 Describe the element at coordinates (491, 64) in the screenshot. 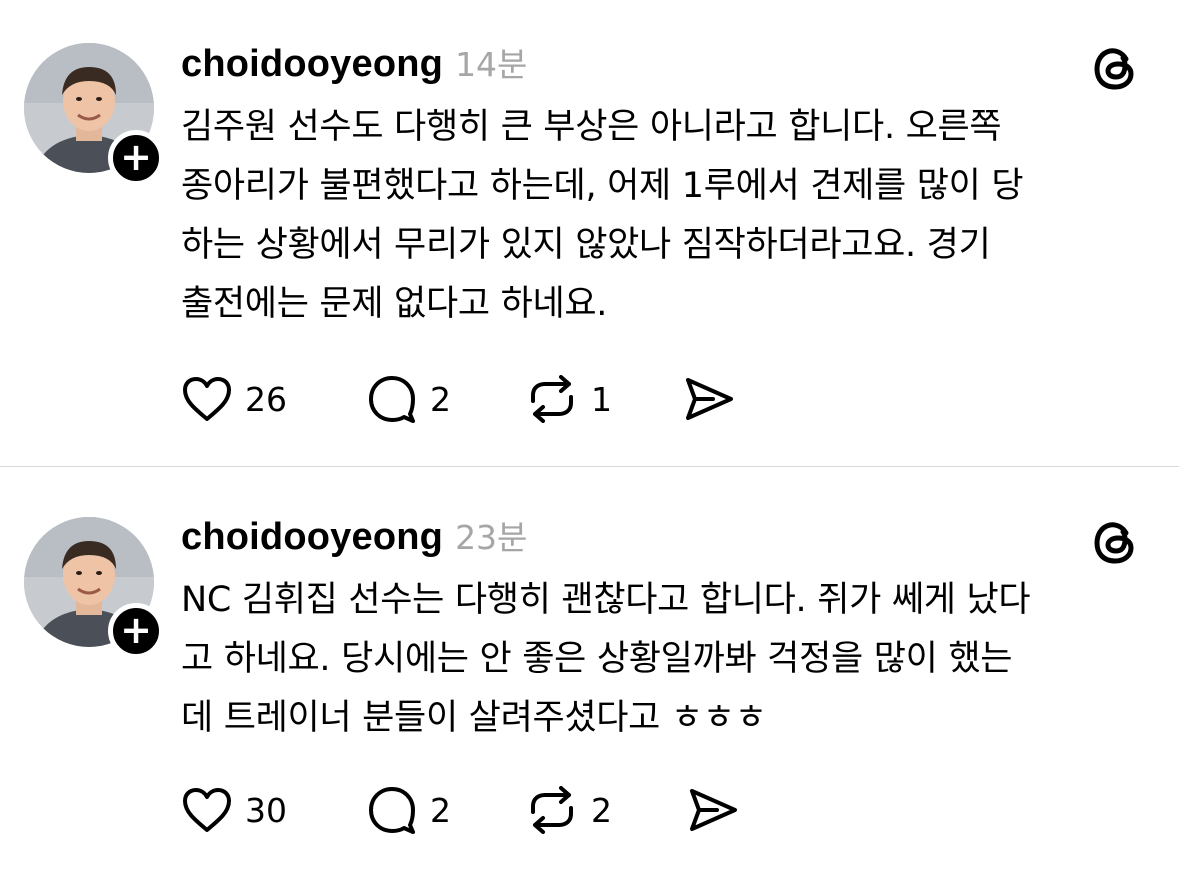

I see `post-time: 14분` at that location.